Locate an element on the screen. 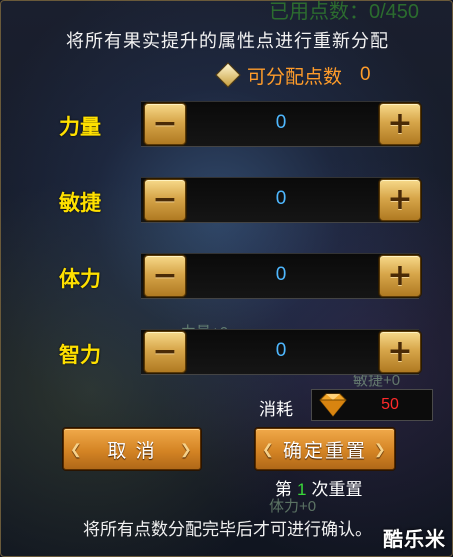  strength-plus-button: + is located at coordinates (400, 124).